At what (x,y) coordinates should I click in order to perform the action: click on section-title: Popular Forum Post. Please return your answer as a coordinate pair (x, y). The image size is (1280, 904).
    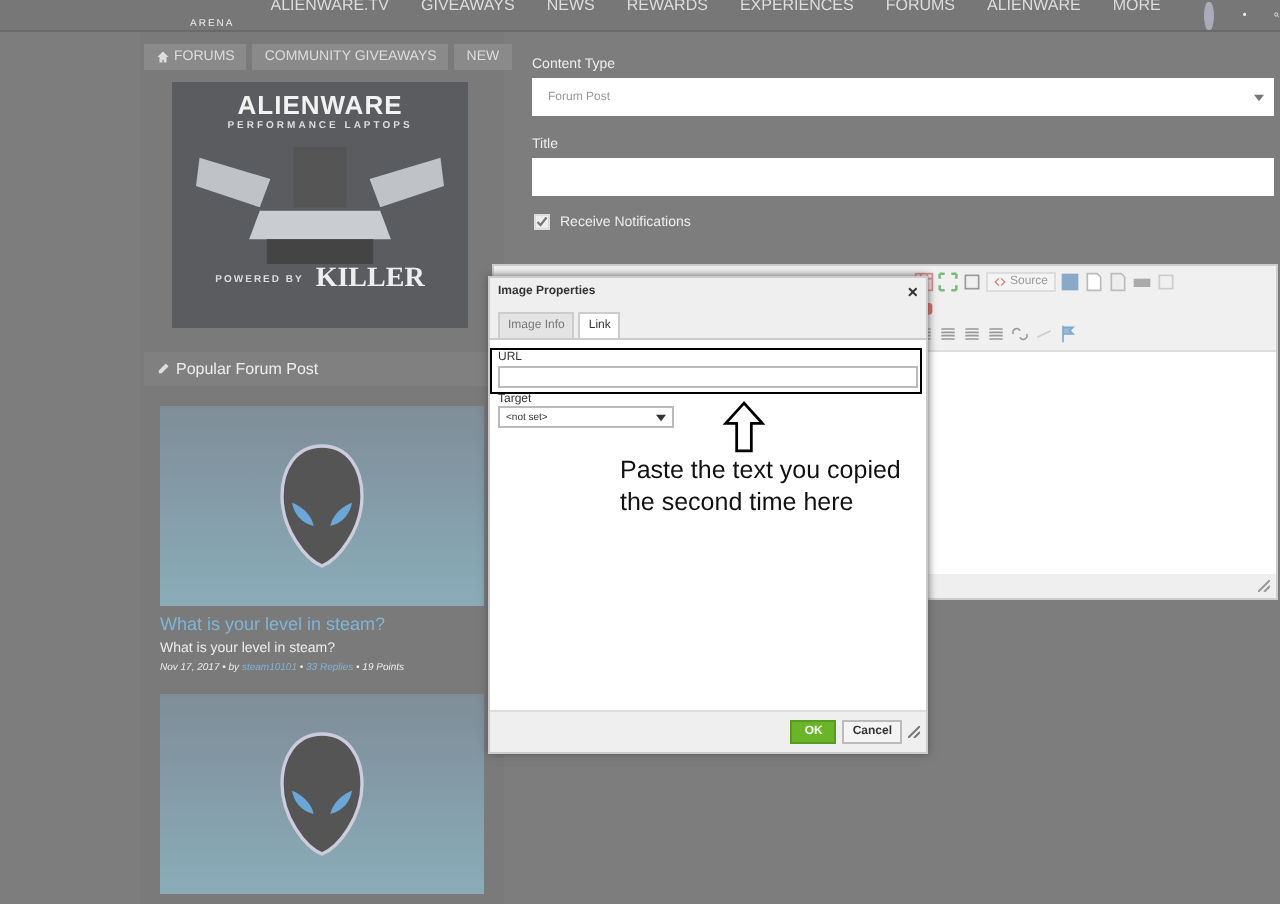
    Looking at the image, I should click on (247, 369).